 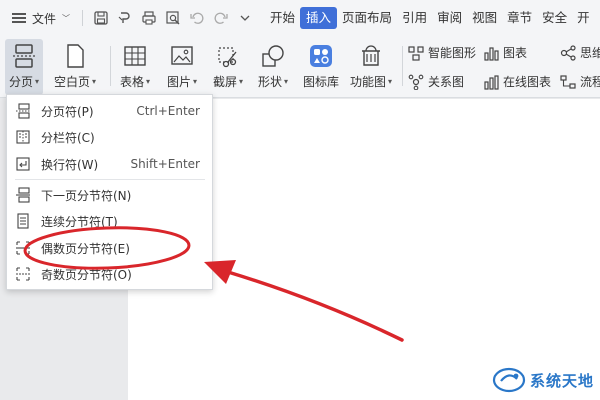 What do you see at coordinates (110, 179) in the screenshot?
I see `menu-divider` at bounding box center [110, 179].